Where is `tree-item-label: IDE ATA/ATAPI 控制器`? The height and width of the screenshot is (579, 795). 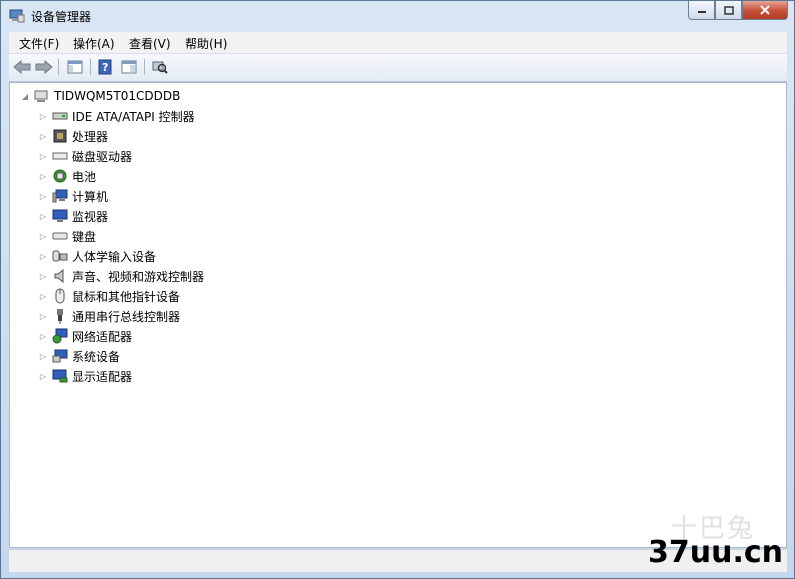 tree-item-label: IDE ATA/ATAPI 控制器 is located at coordinates (133, 116).